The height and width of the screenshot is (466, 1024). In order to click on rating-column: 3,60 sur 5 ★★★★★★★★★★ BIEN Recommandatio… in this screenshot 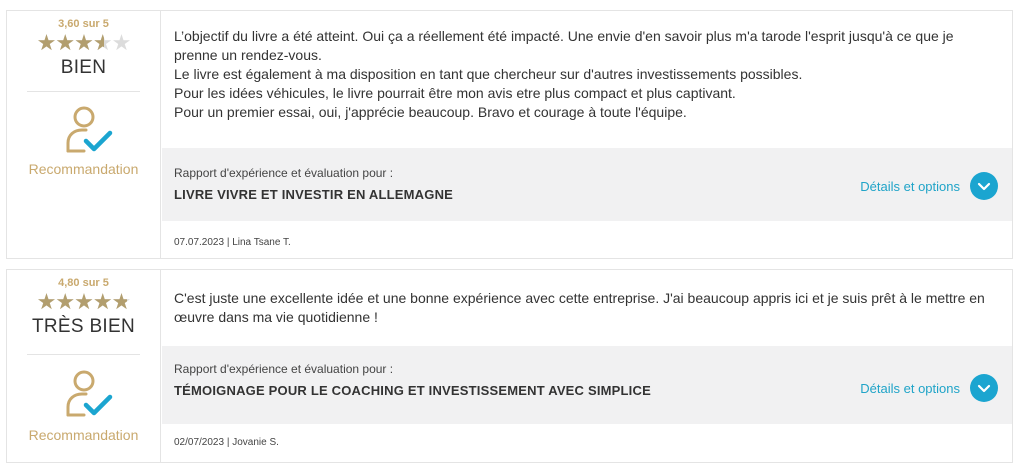, I will do `click(84, 134)`.